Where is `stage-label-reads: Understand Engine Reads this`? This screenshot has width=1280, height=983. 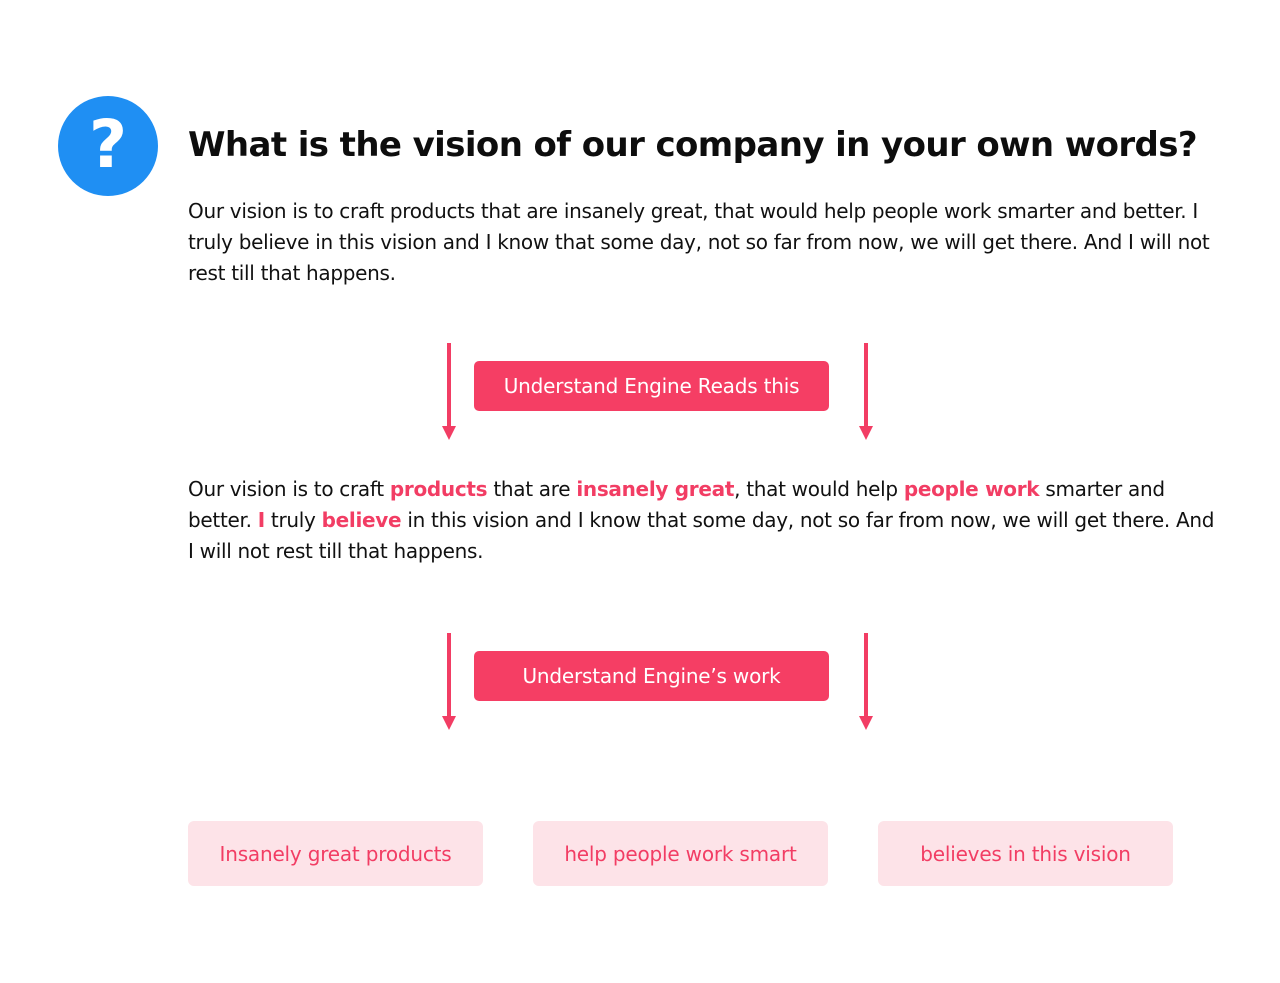
stage-label-reads: Understand Engine Reads this is located at coordinates (651, 386).